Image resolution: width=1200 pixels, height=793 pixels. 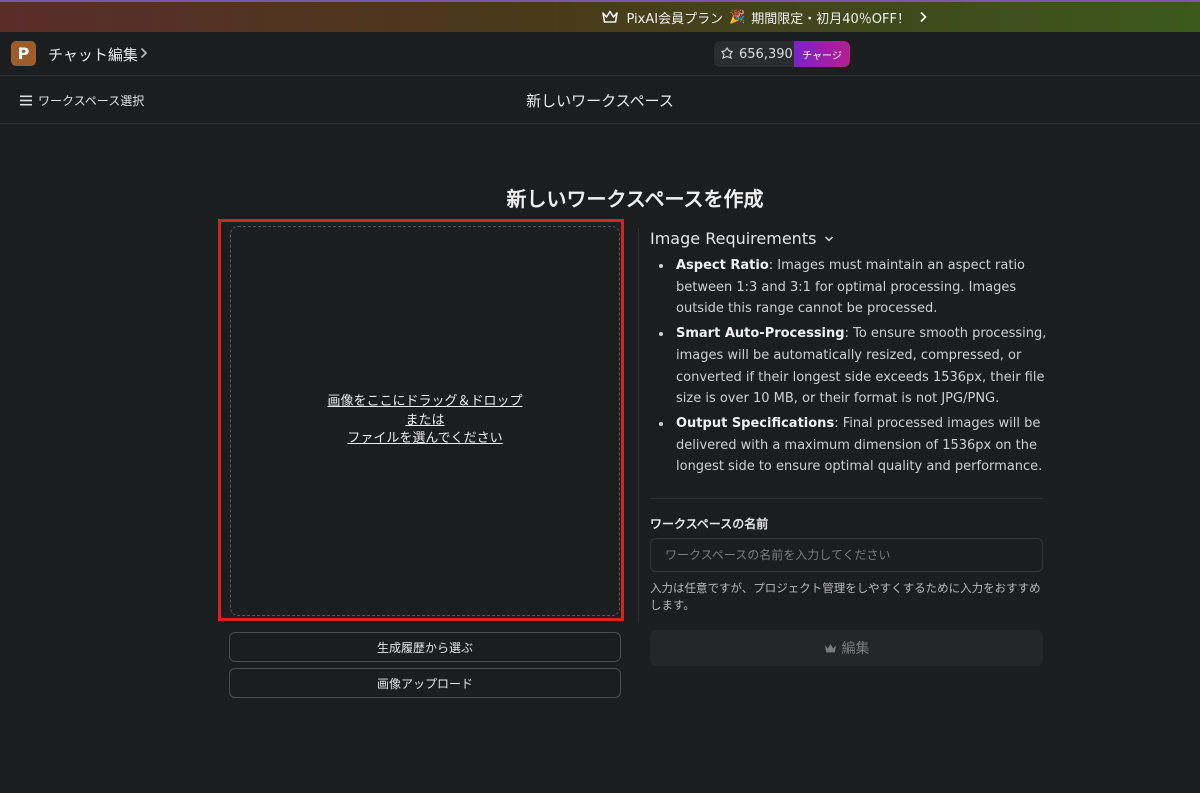 I want to click on workspace-name-label: ワークスペースの名前, so click(x=709, y=524).